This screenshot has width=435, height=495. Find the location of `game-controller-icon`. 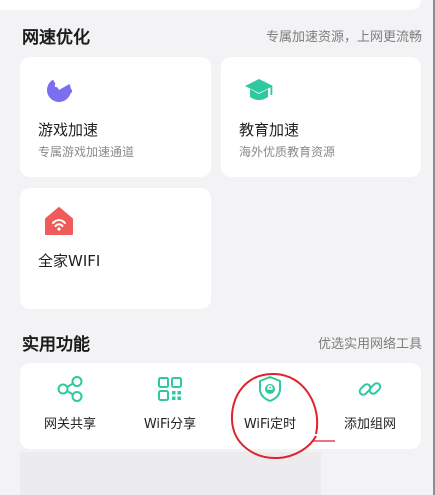

game-controller-icon is located at coordinates (59, 90).